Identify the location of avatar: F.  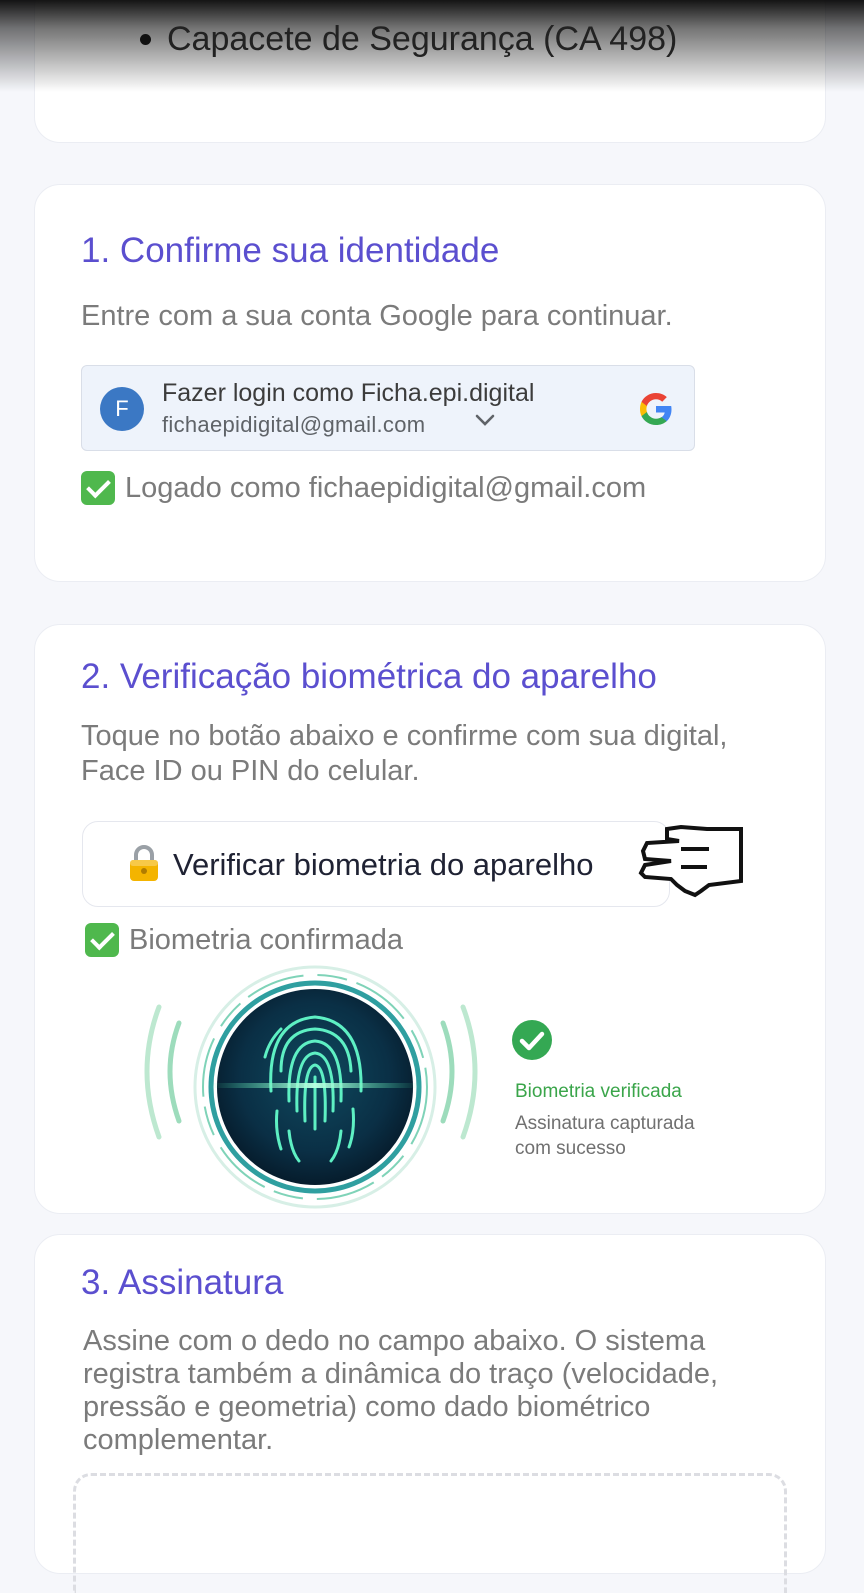
(122, 409).